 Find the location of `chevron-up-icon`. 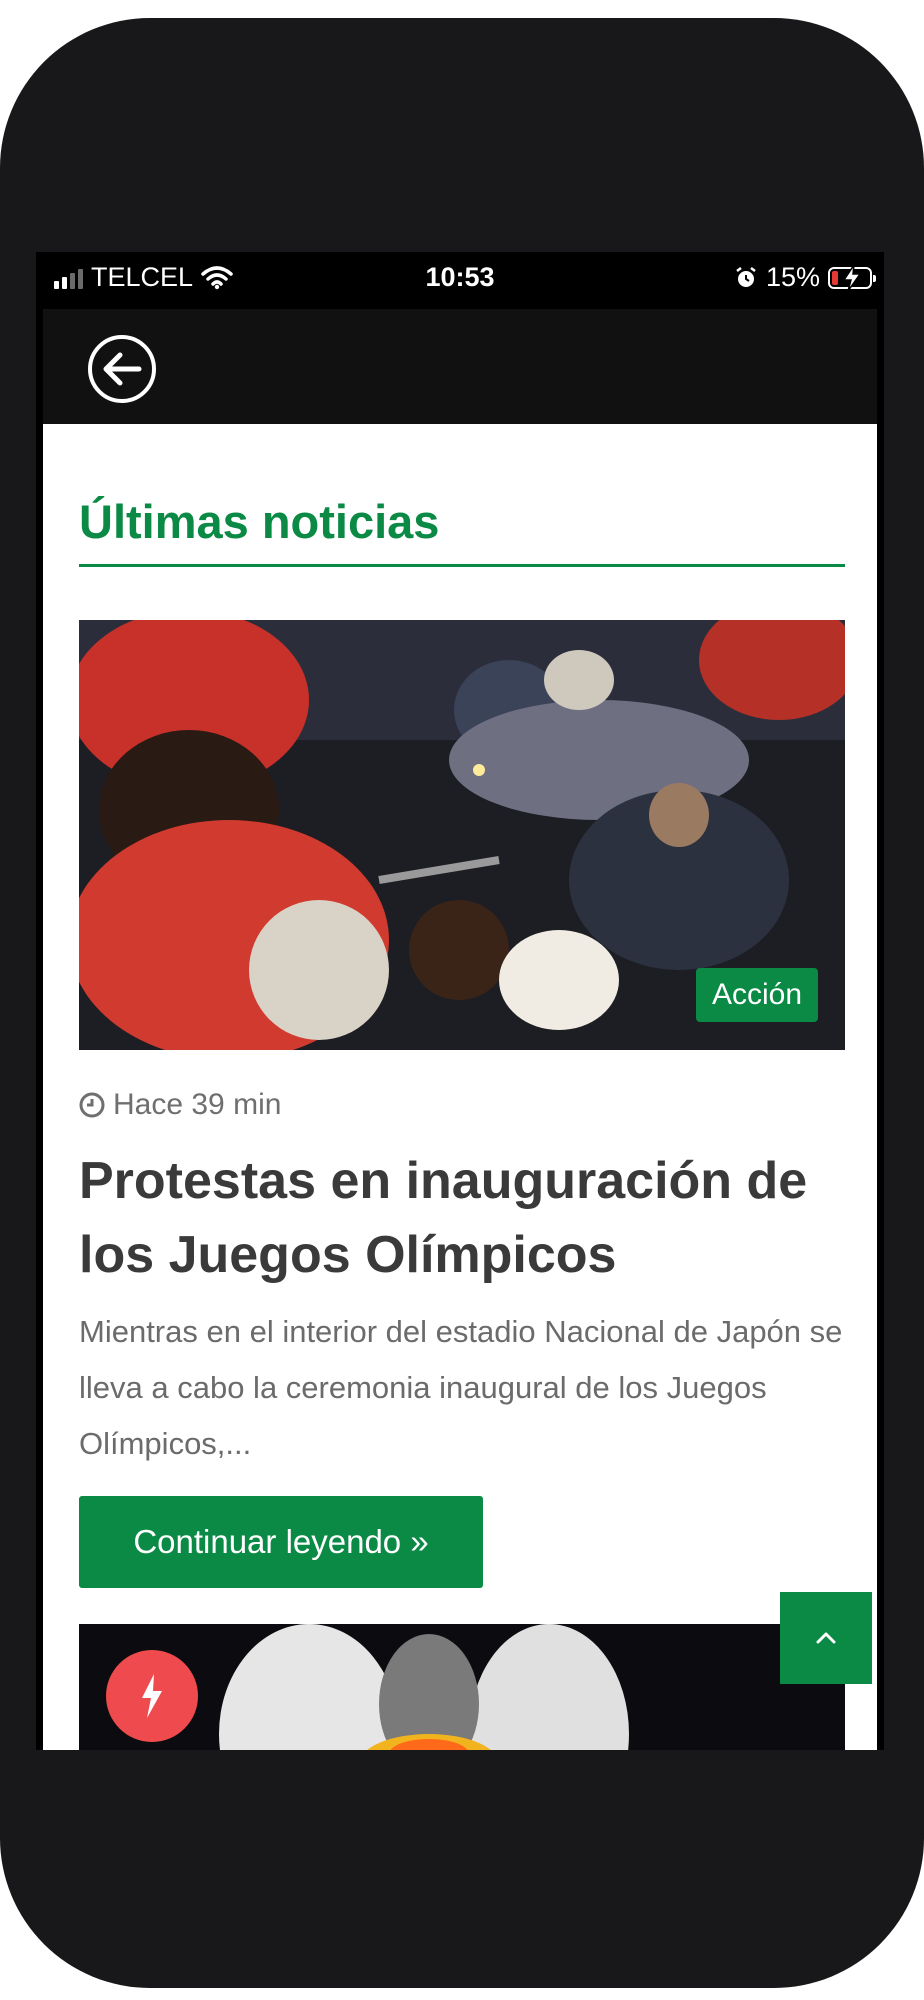

chevron-up-icon is located at coordinates (826, 1638).